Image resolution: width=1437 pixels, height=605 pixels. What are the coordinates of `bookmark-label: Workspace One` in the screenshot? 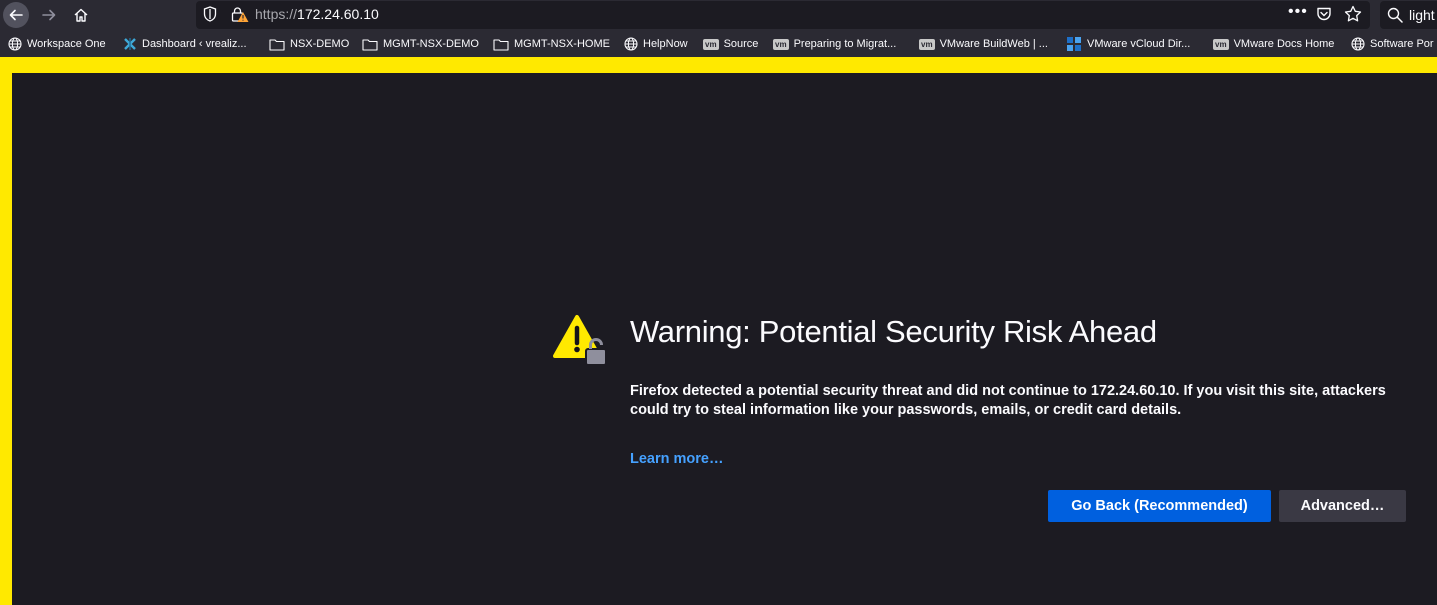 It's located at (66, 44).